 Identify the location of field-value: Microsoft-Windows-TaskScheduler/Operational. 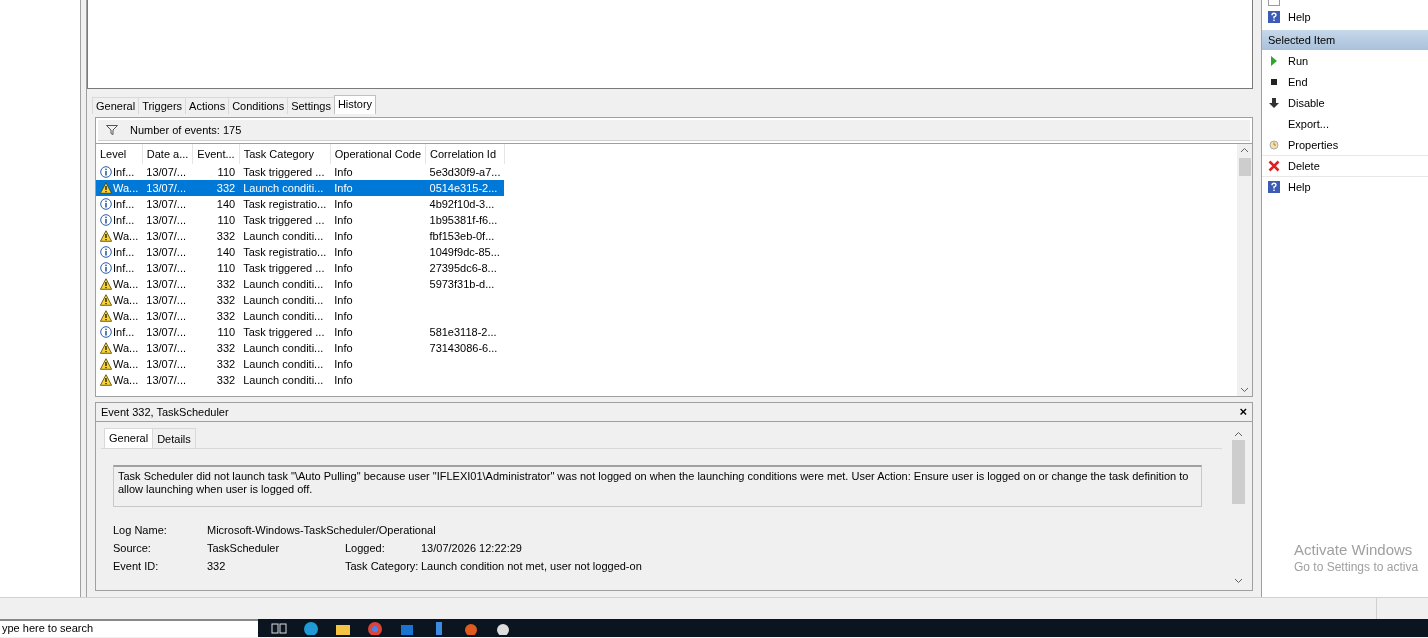
(321, 530).